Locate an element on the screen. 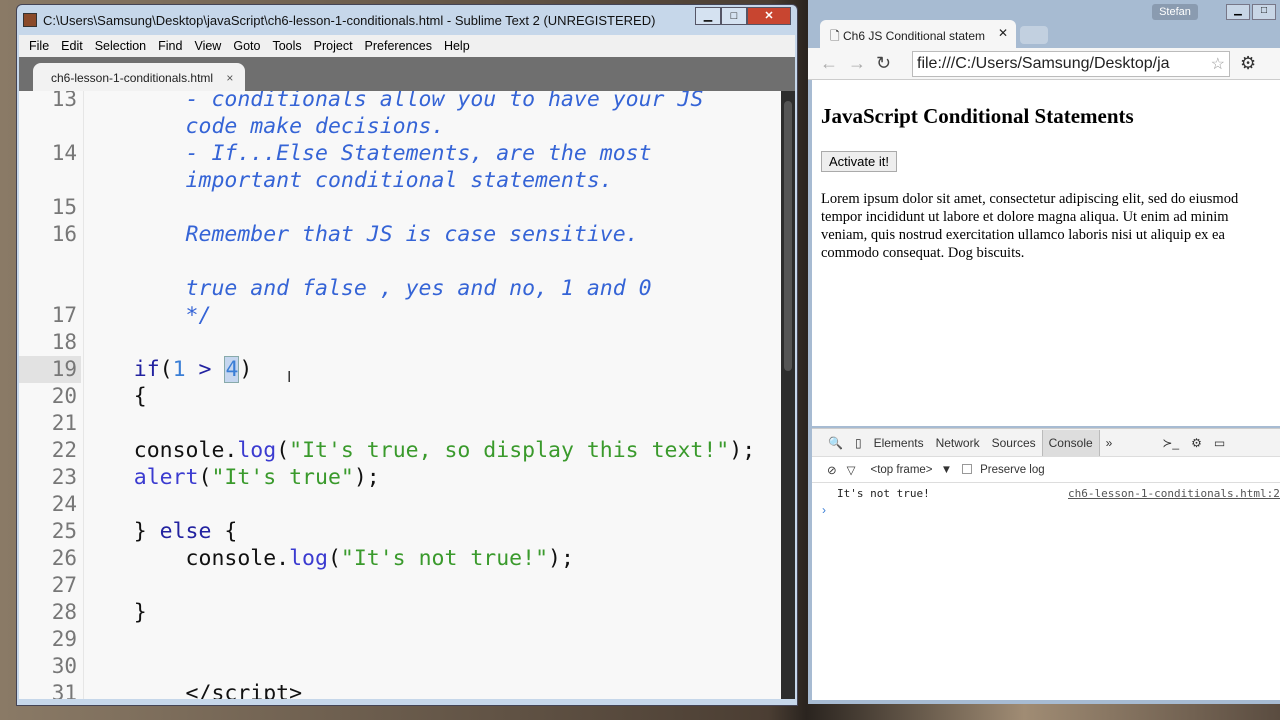 This screenshot has height=720, width=1280. code-line: true and false , yes and no, 1 and 0 is located at coordinates (399, 288).